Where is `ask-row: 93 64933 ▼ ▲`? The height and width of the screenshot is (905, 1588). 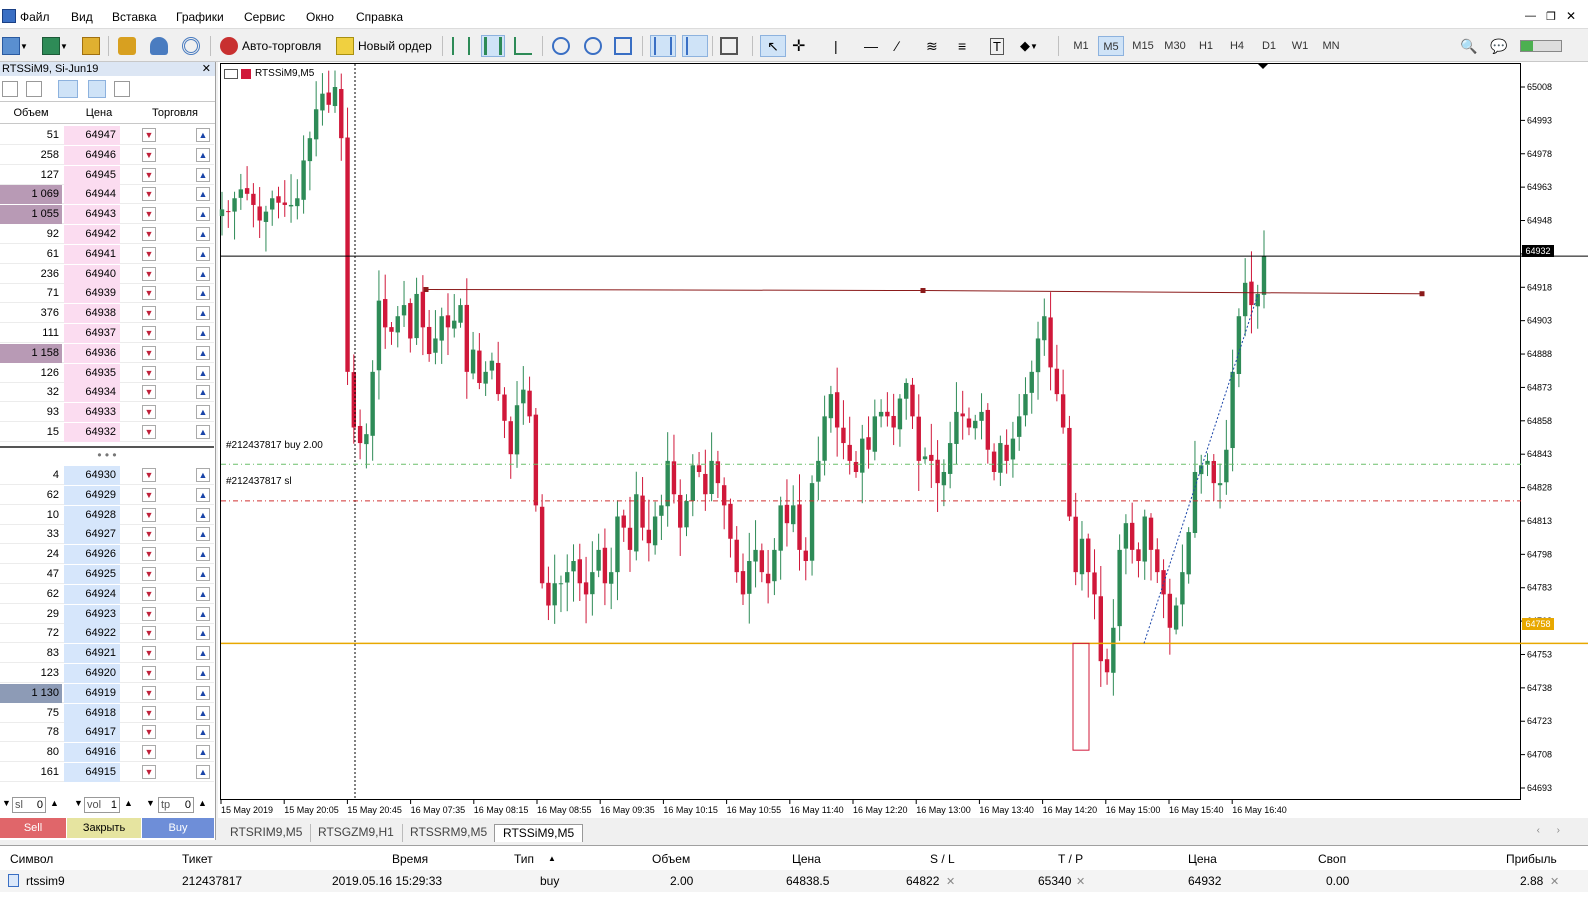
ask-row: 93 64933 ▼ ▲ is located at coordinates (107, 413).